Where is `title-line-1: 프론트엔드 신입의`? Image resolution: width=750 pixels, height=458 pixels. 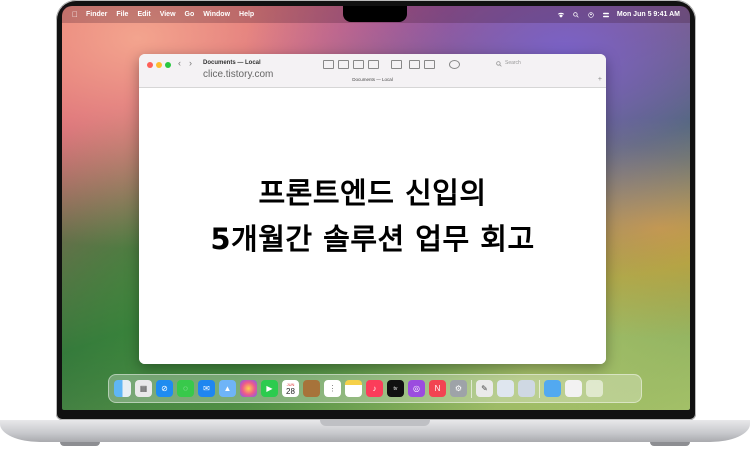 title-line-1: 프론트엔드 신입의 is located at coordinates (372, 193).